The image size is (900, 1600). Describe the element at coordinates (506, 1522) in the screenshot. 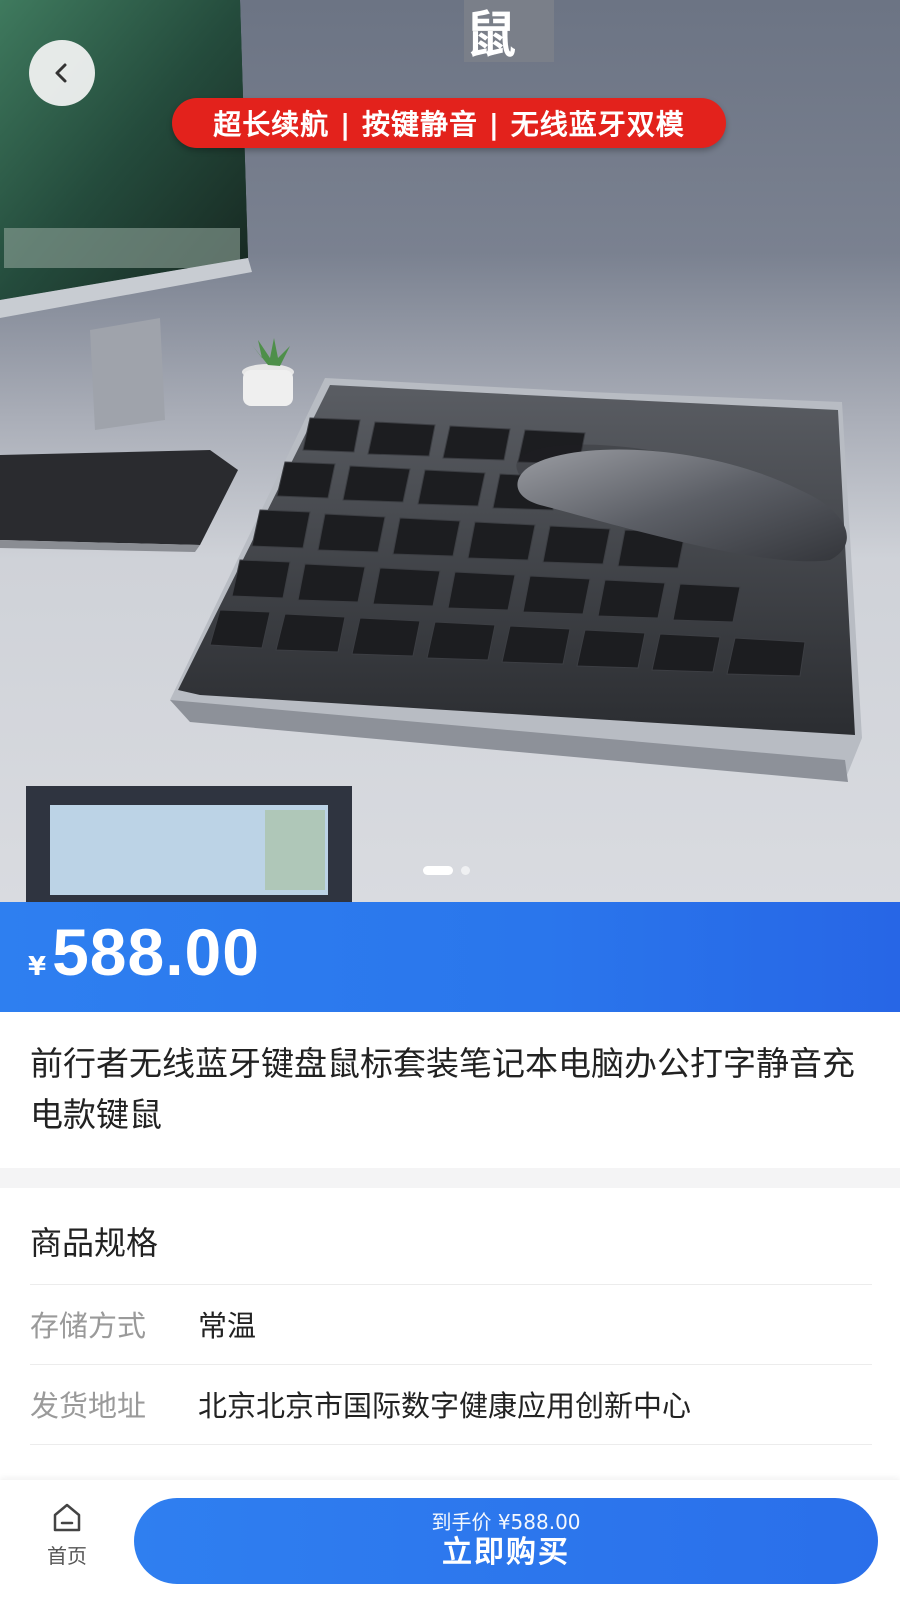

I see `final-price-text: 到手价 ¥588.00` at that location.